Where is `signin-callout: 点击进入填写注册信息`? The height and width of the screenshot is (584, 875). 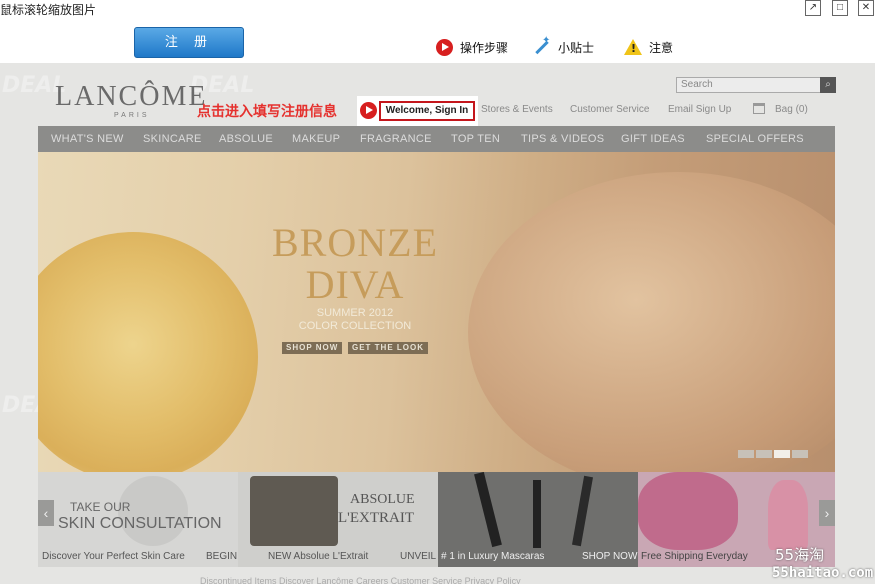
signin-callout: 点击进入填写注册信息 is located at coordinates (267, 112).